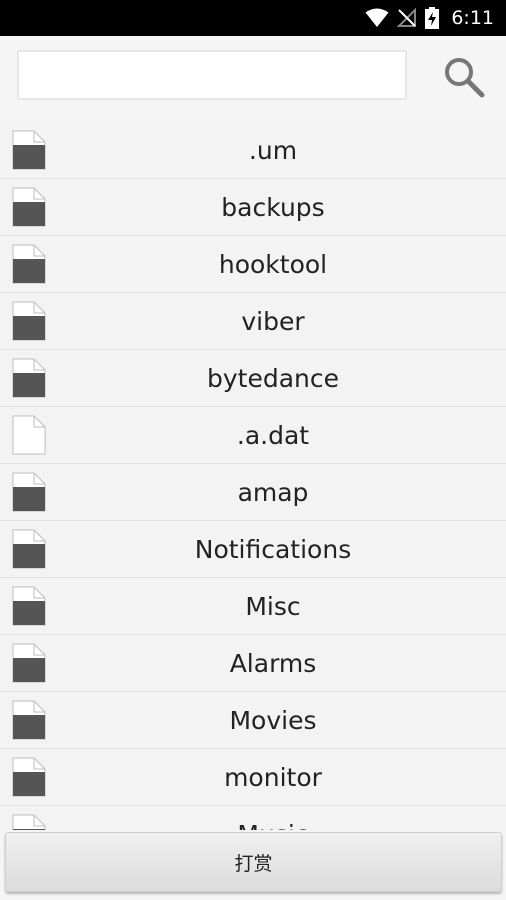  Describe the element at coordinates (472, 18) in the screenshot. I see `status-time: 6:11` at that location.